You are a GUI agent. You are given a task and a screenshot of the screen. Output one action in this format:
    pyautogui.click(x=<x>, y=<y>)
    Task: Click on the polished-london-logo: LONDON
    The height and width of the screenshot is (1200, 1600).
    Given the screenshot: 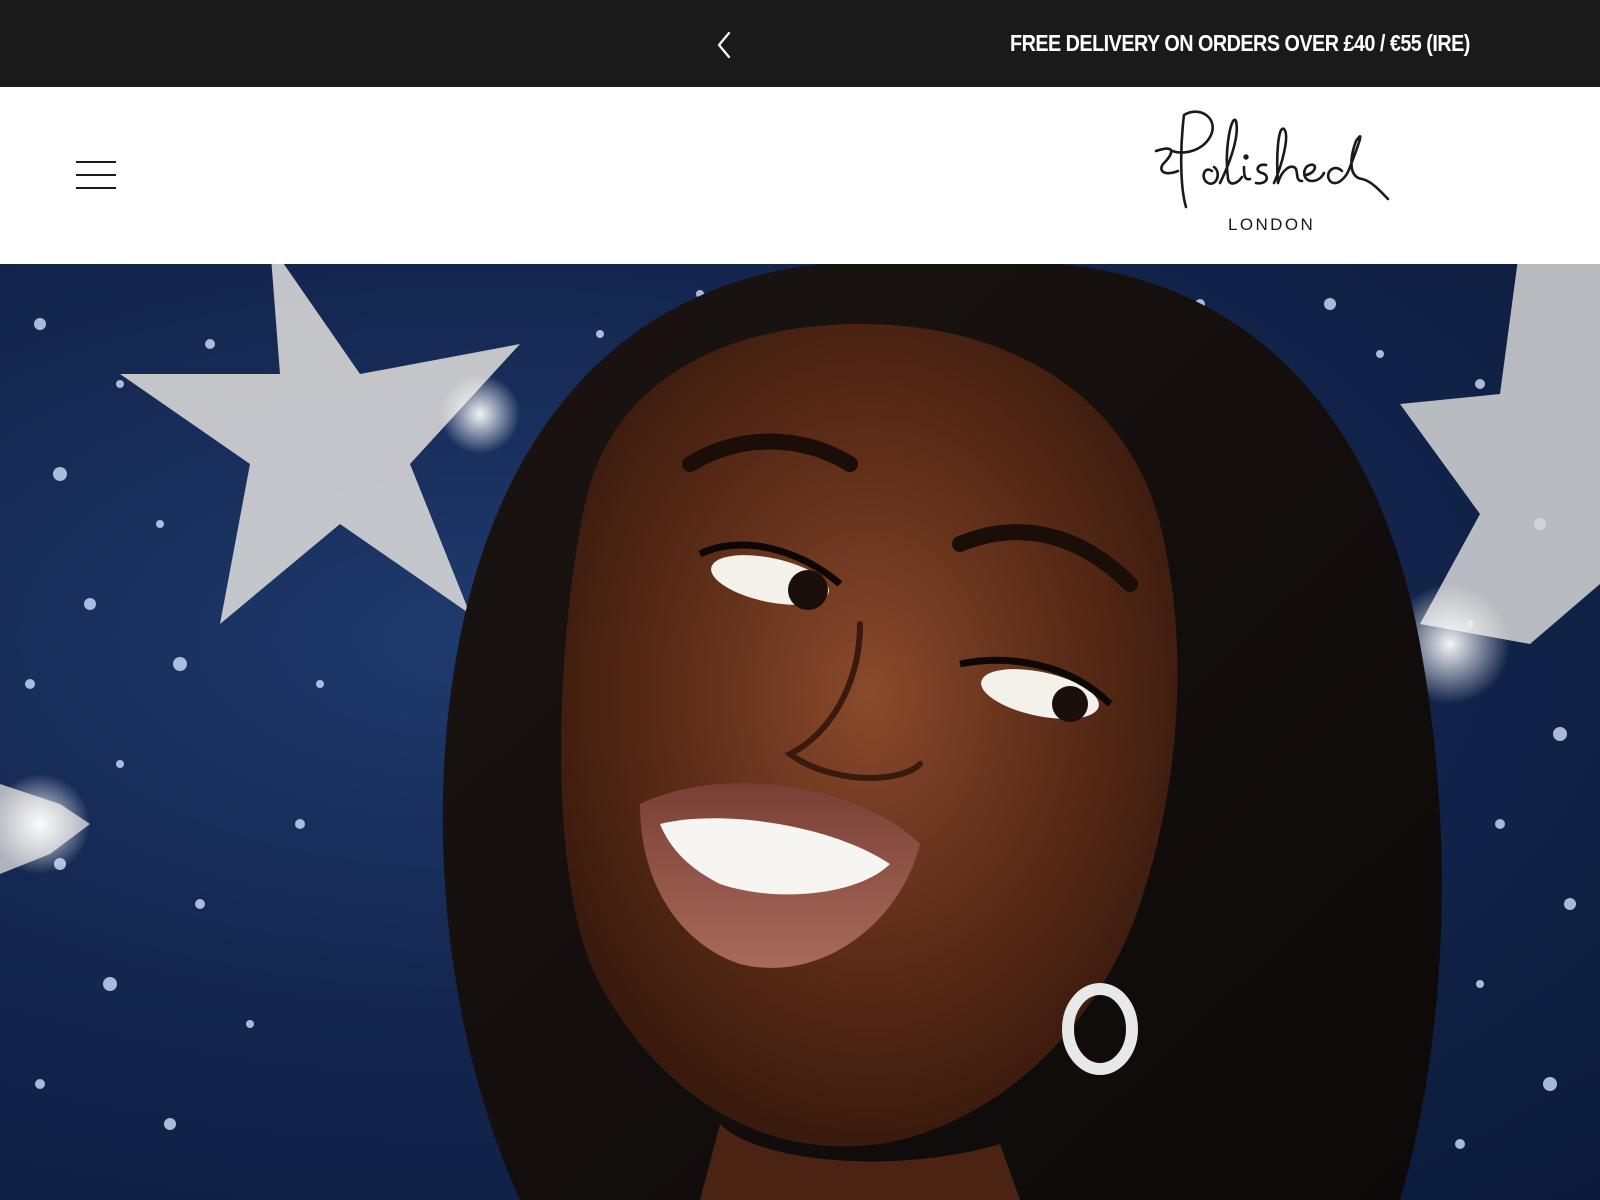 What is the action you would take?
    pyautogui.click(x=1275, y=177)
    